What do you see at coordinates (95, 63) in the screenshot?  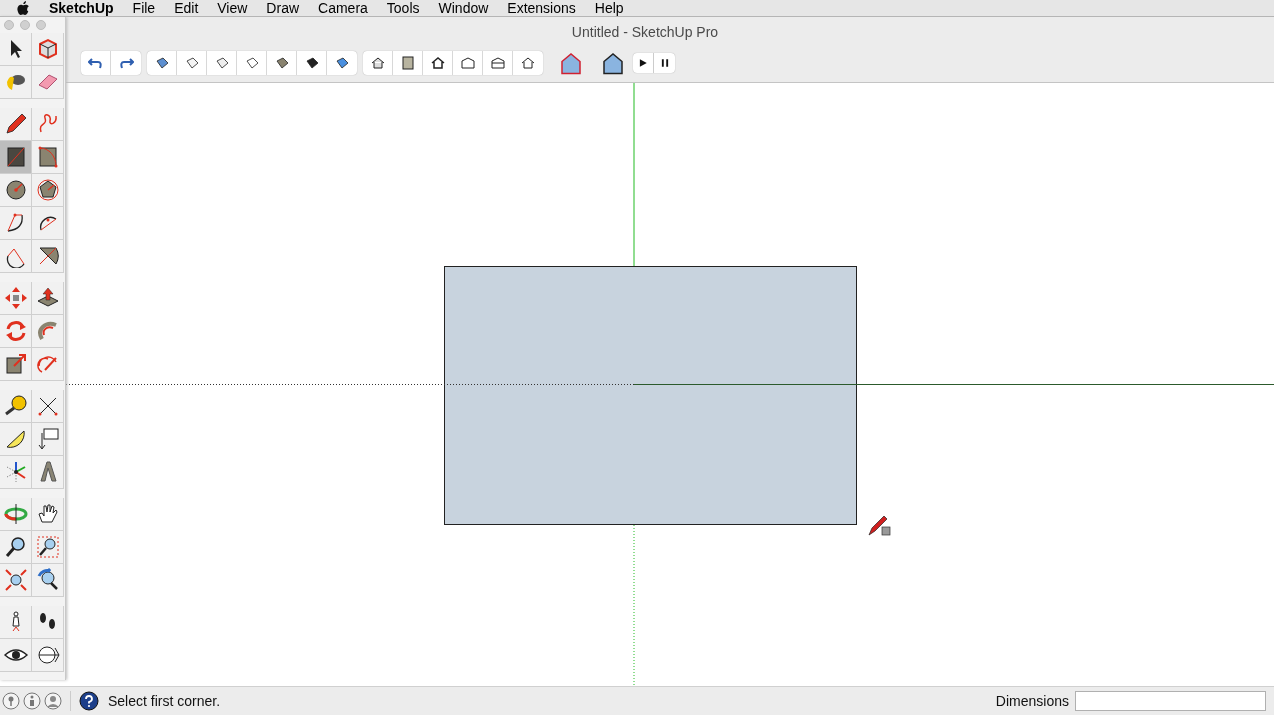 I see `undo-icon` at bounding box center [95, 63].